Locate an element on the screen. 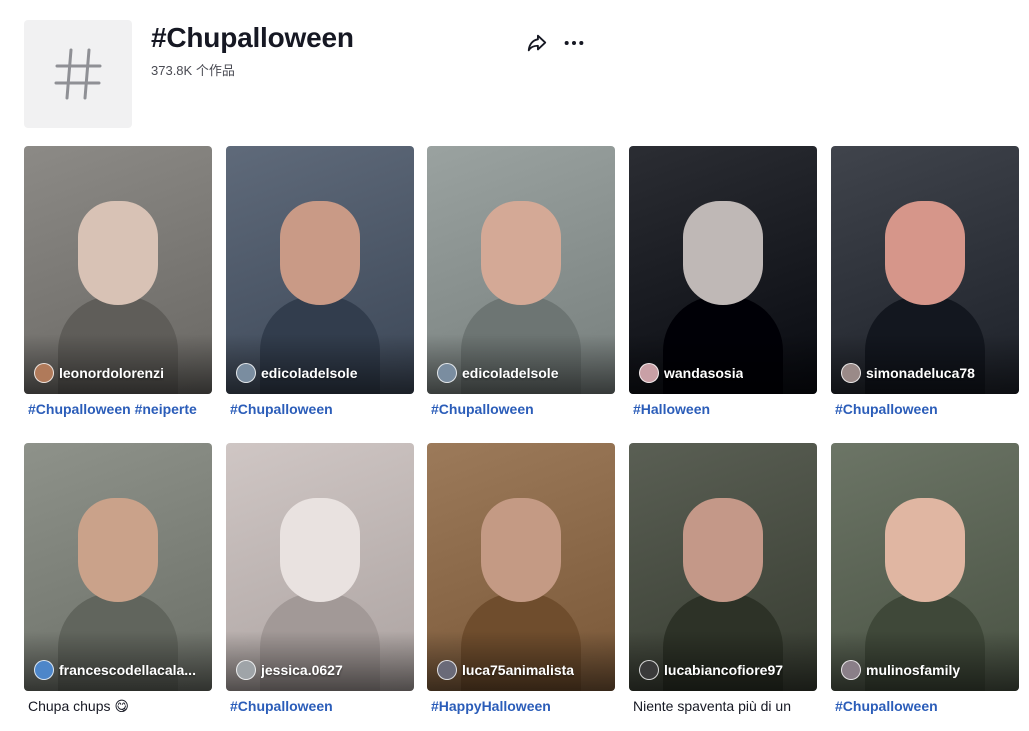  video-thumbnail: luca75animalista is located at coordinates (521, 567).